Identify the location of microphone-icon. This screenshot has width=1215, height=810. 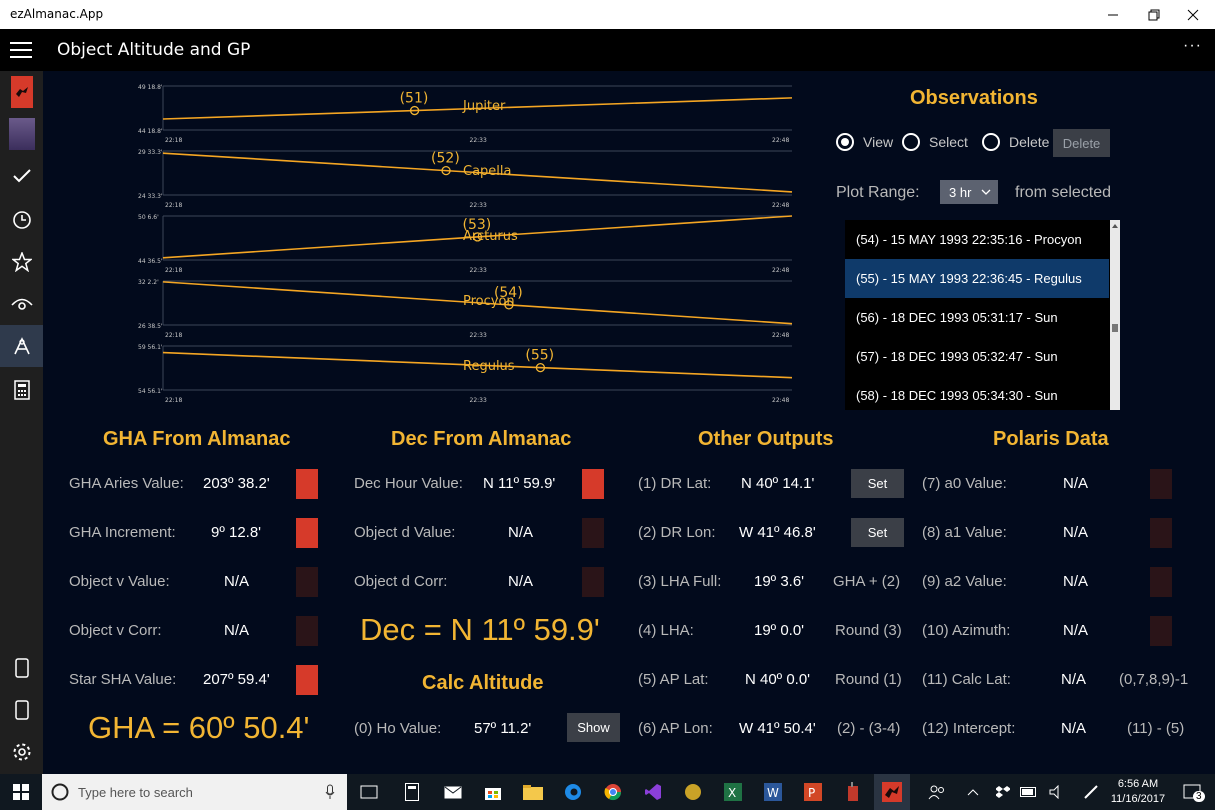
(330, 792).